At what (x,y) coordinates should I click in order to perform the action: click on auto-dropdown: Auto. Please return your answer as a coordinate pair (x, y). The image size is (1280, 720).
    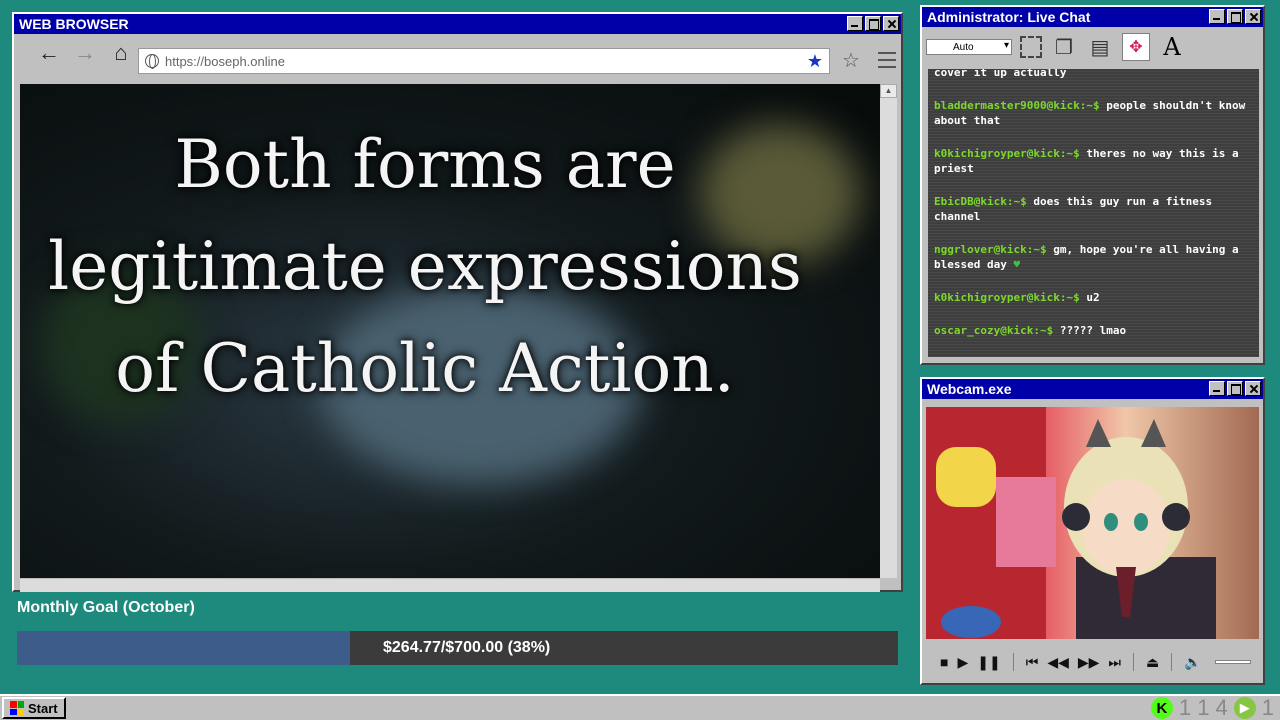
    Looking at the image, I should click on (969, 47).